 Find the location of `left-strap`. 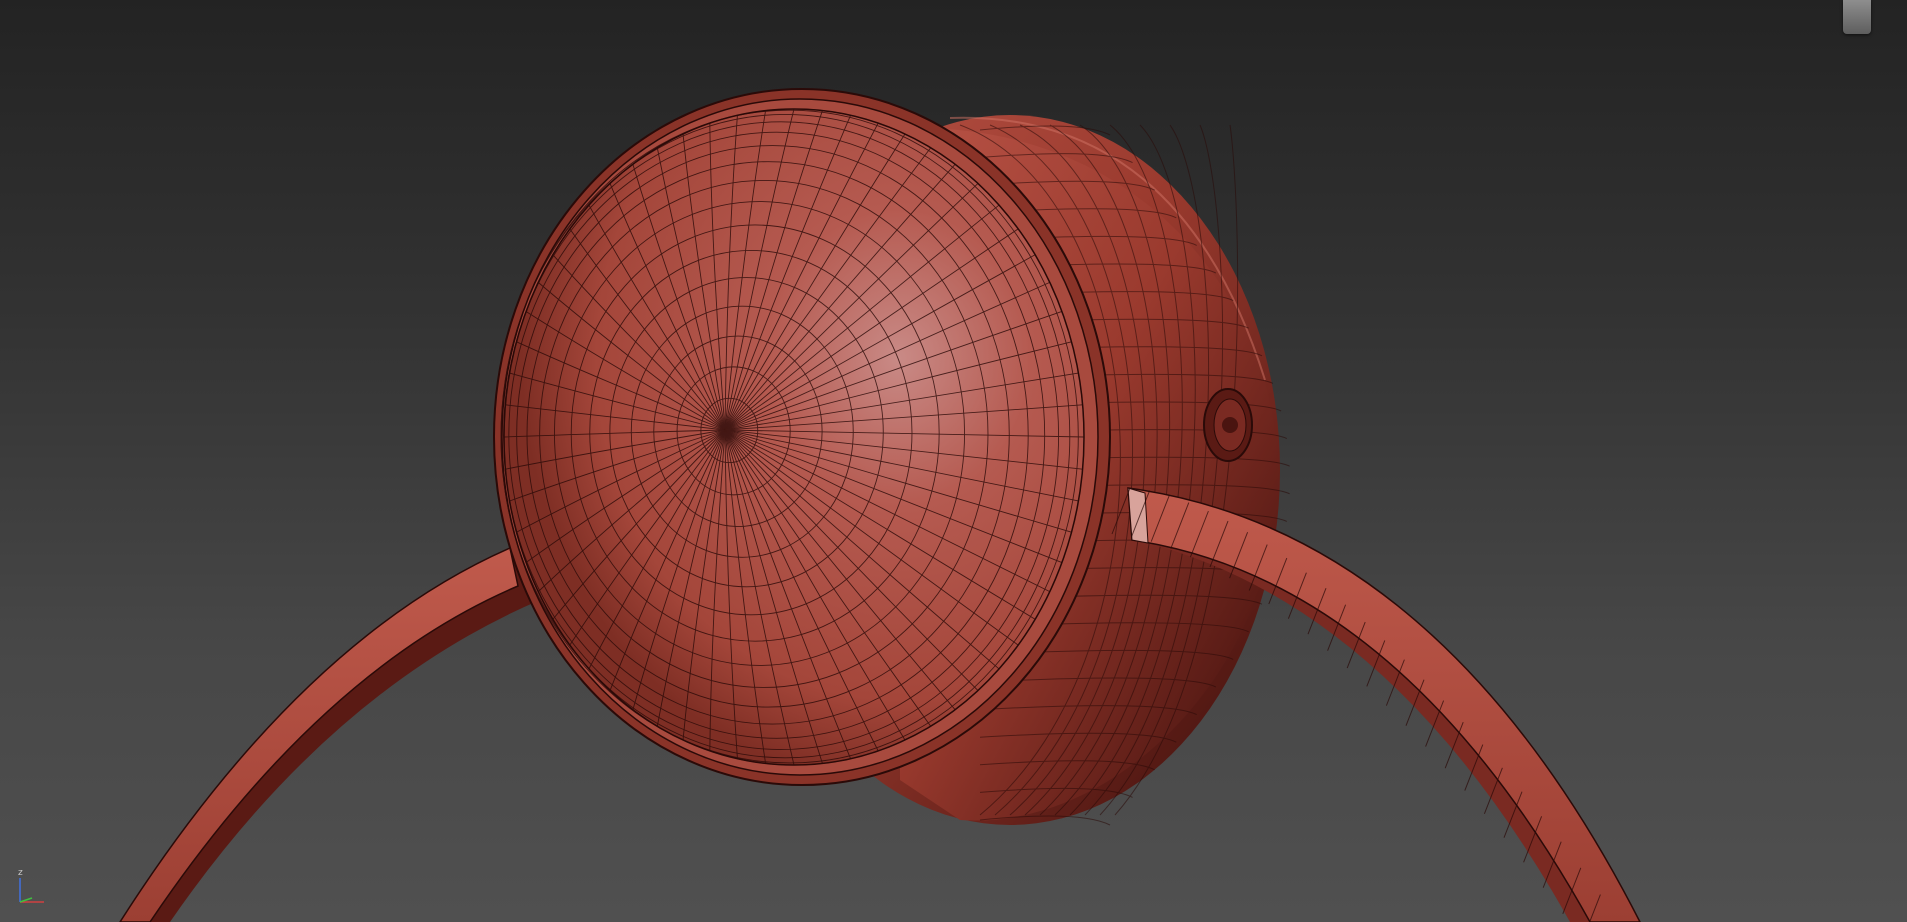

left-strap is located at coordinates (329, 734).